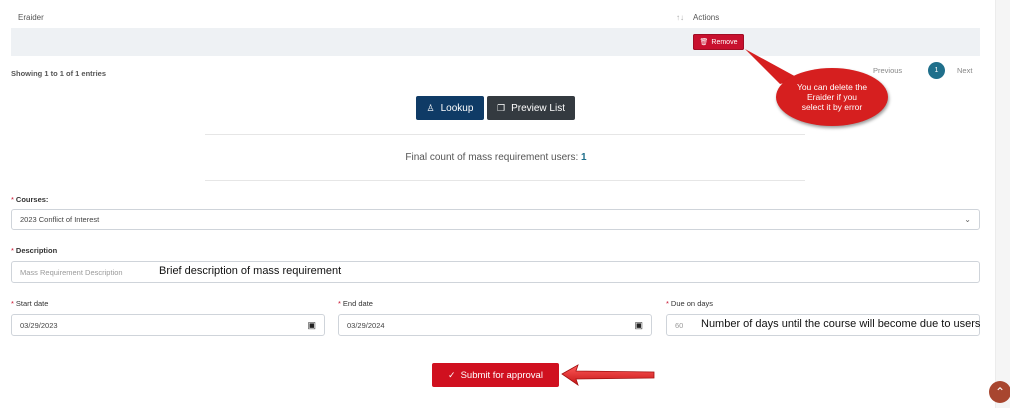 The width and height of the screenshot is (1010, 408). I want to click on remove-label: Remove, so click(724, 42).